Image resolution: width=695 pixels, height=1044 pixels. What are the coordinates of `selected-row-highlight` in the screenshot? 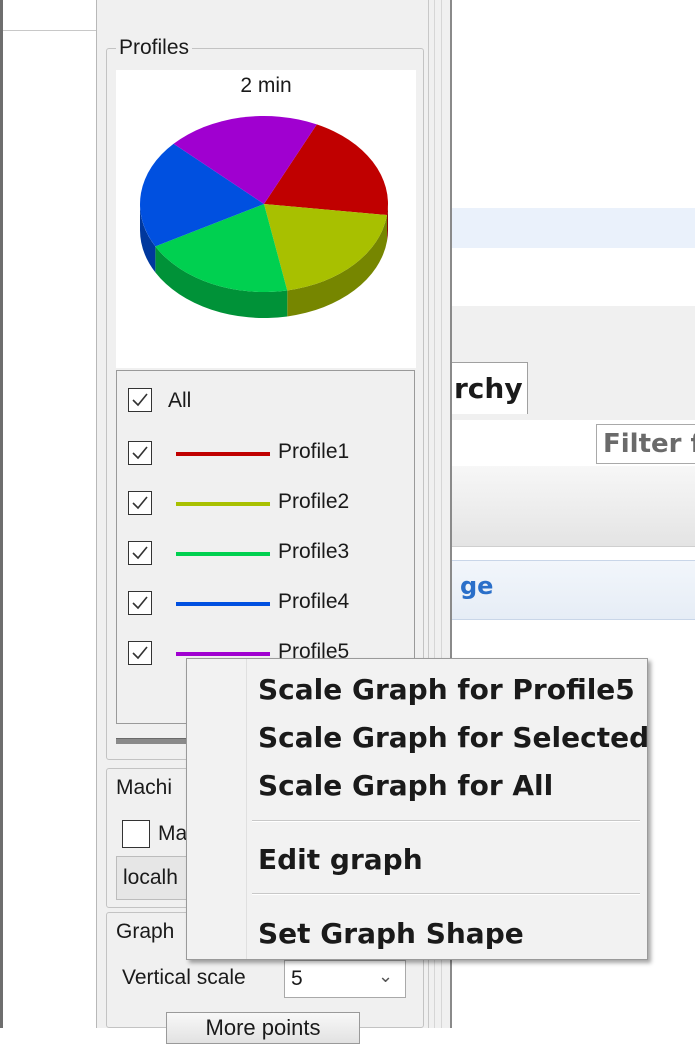 It's located at (573, 228).